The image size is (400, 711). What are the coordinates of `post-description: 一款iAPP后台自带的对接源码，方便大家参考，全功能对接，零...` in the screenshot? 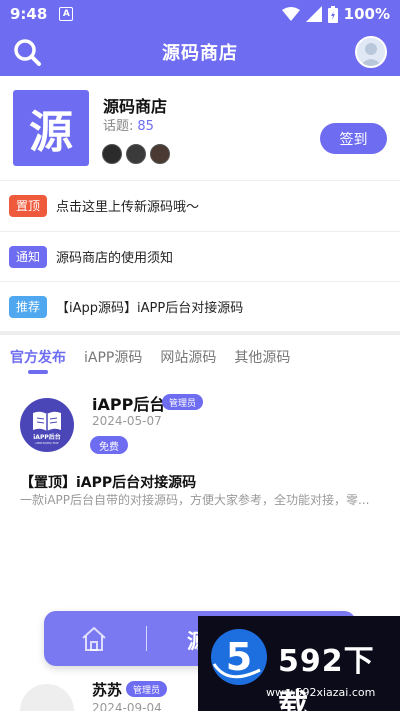 It's located at (195, 500).